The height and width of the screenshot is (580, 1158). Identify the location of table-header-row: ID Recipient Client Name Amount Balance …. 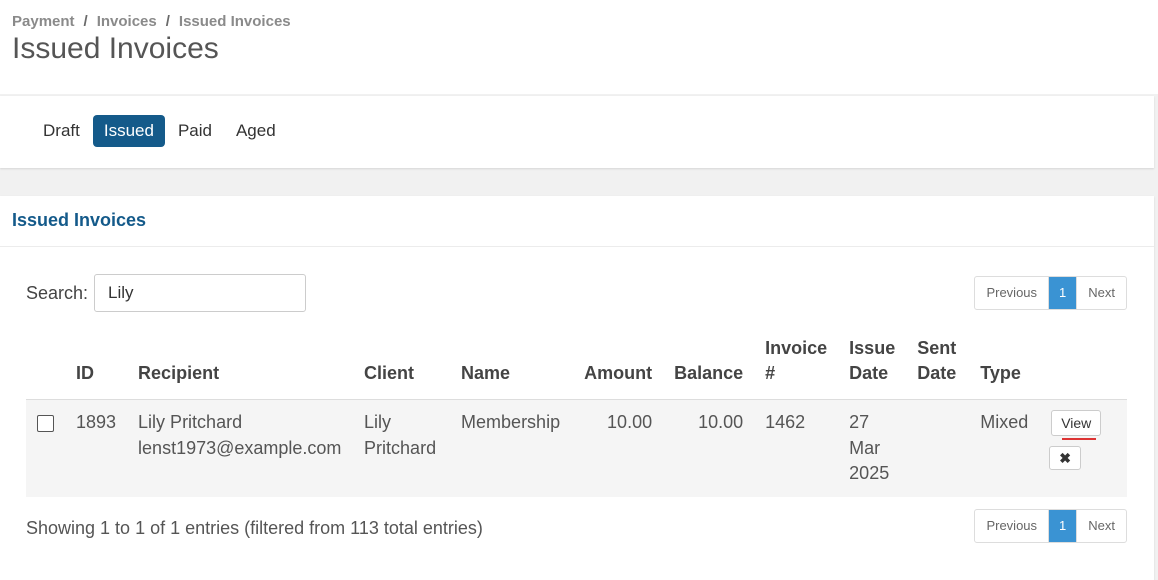
(576, 368).